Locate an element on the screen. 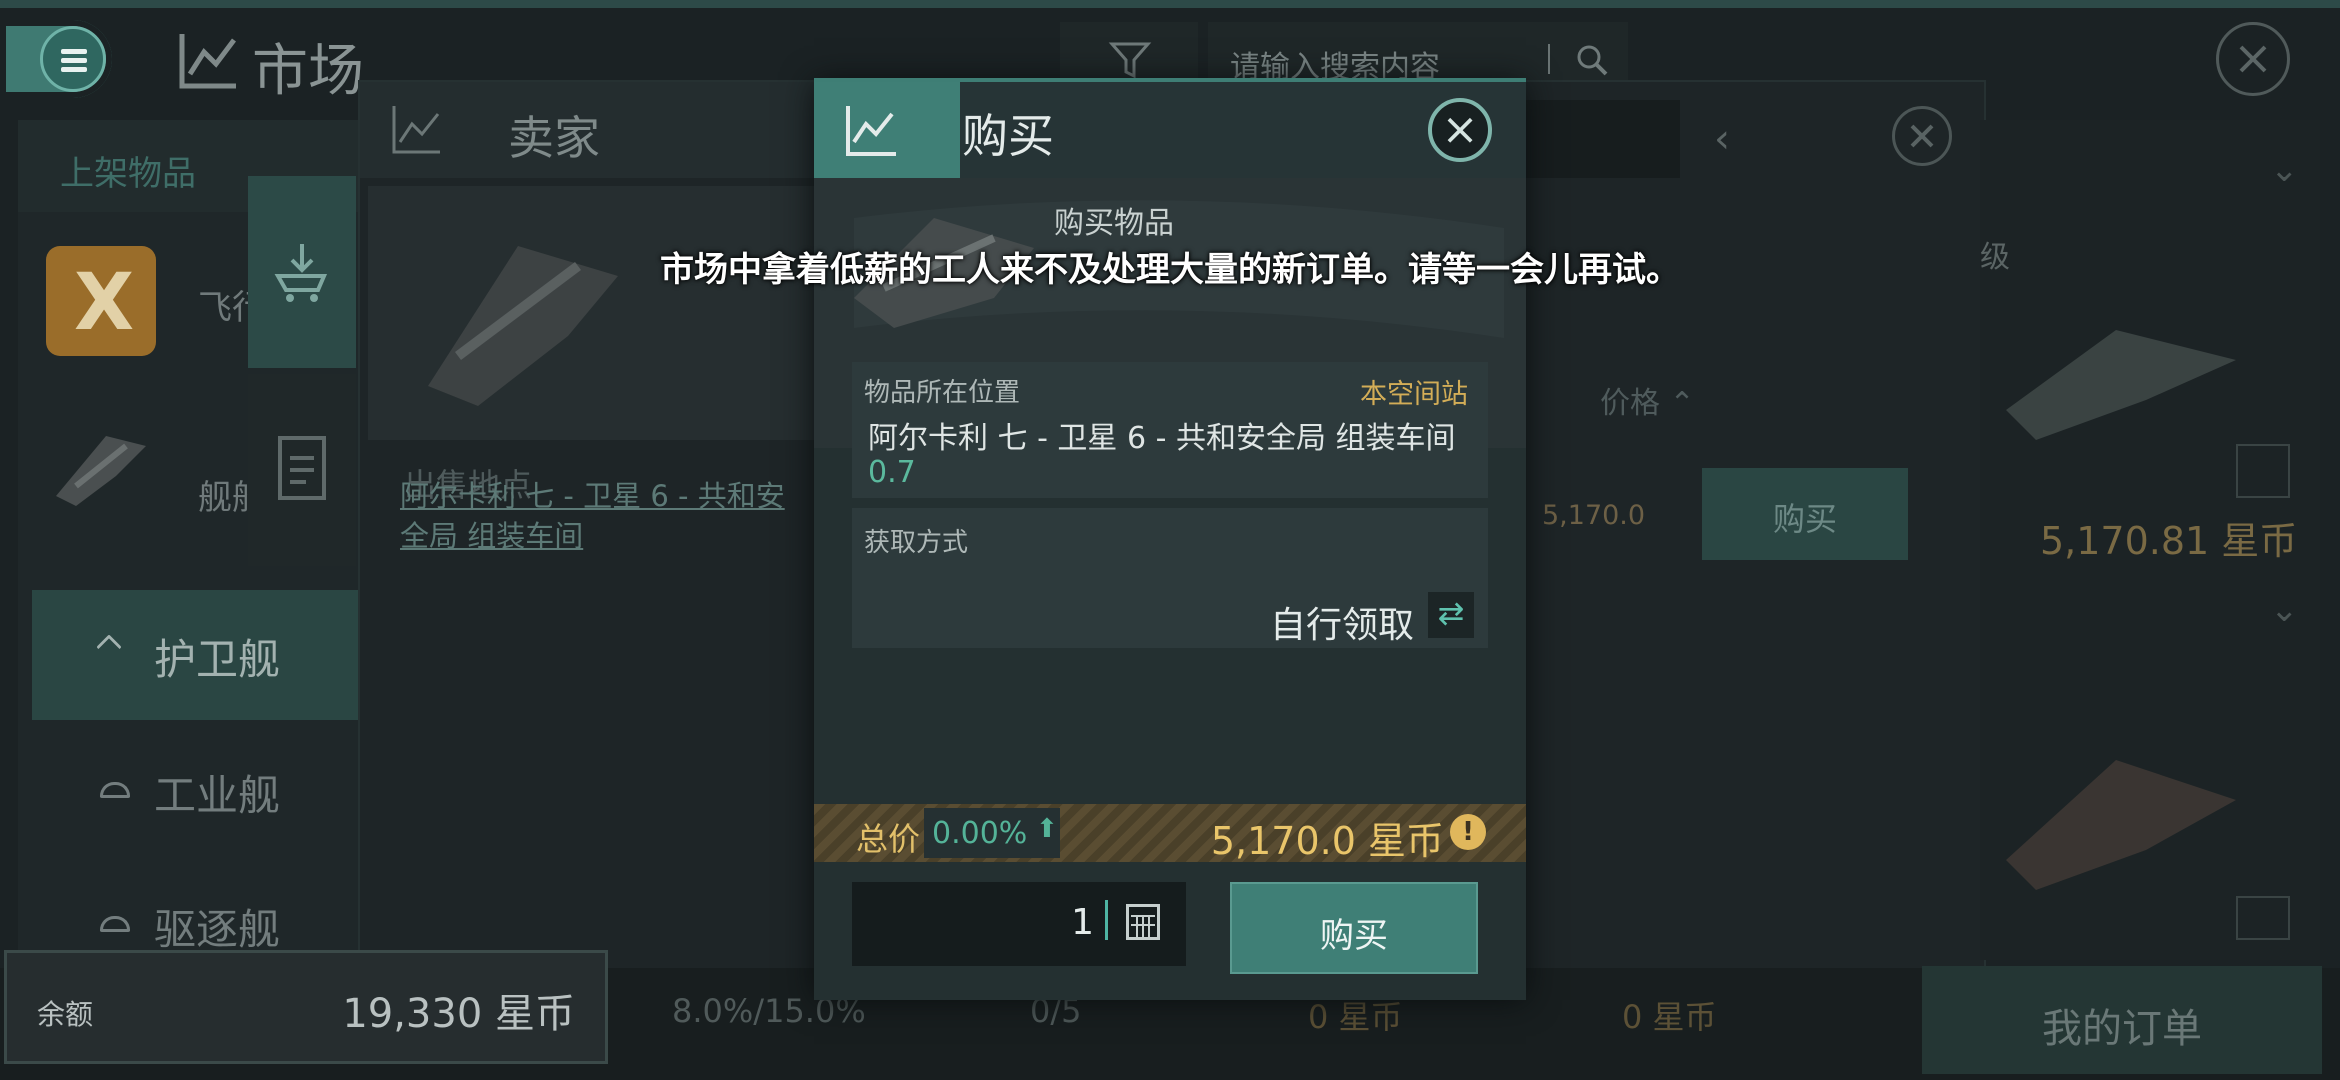  seller-buy-button: 购买 is located at coordinates (1805, 514).